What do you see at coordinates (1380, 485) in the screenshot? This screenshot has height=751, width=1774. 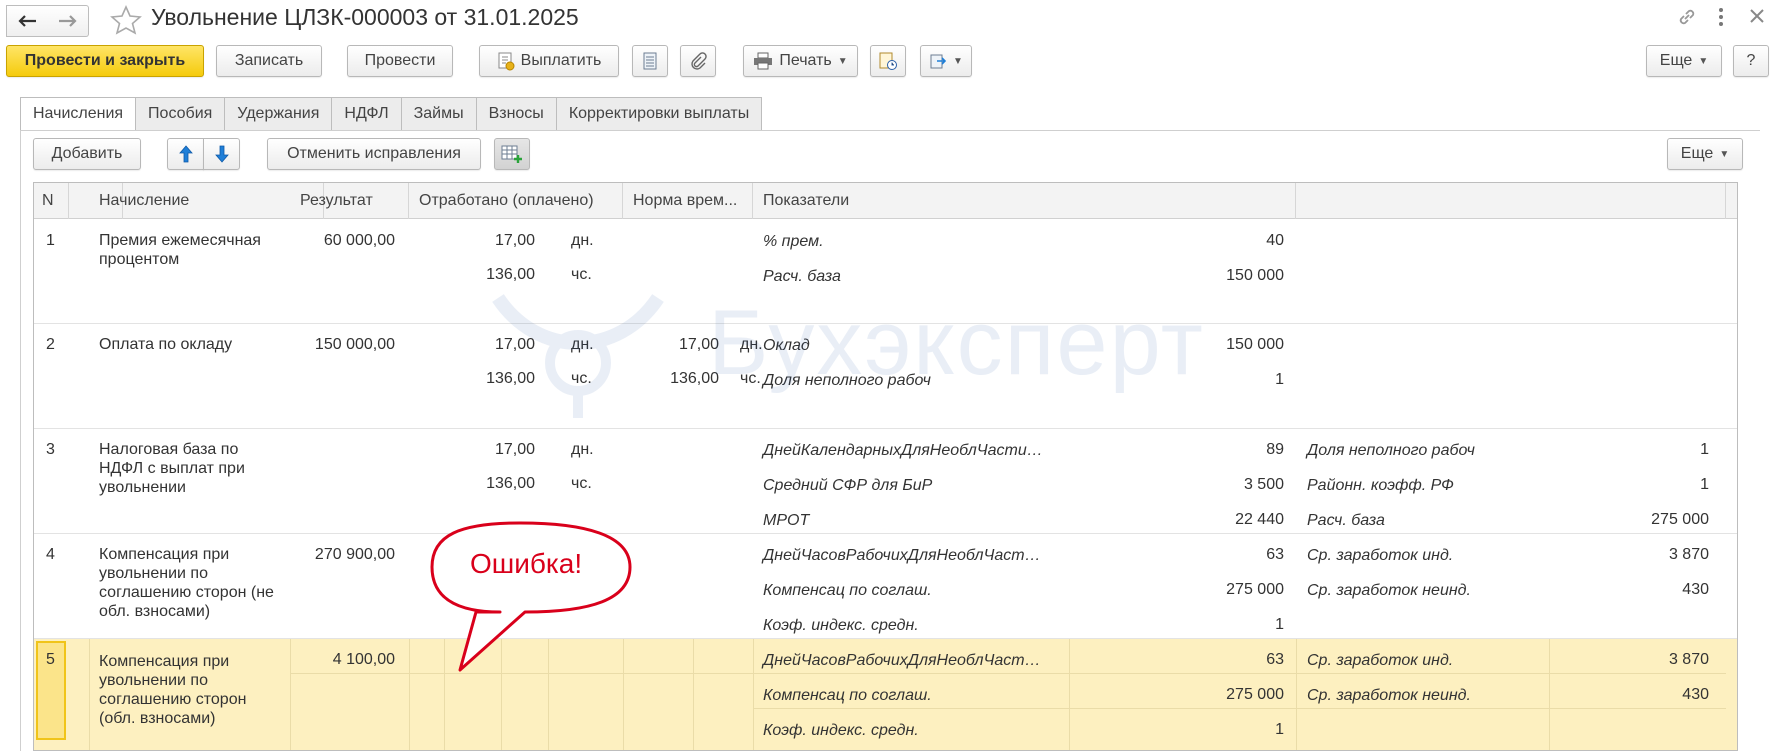 I see `indicator-name: Районн. коэфф. РФ` at bounding box center [1380, 485].